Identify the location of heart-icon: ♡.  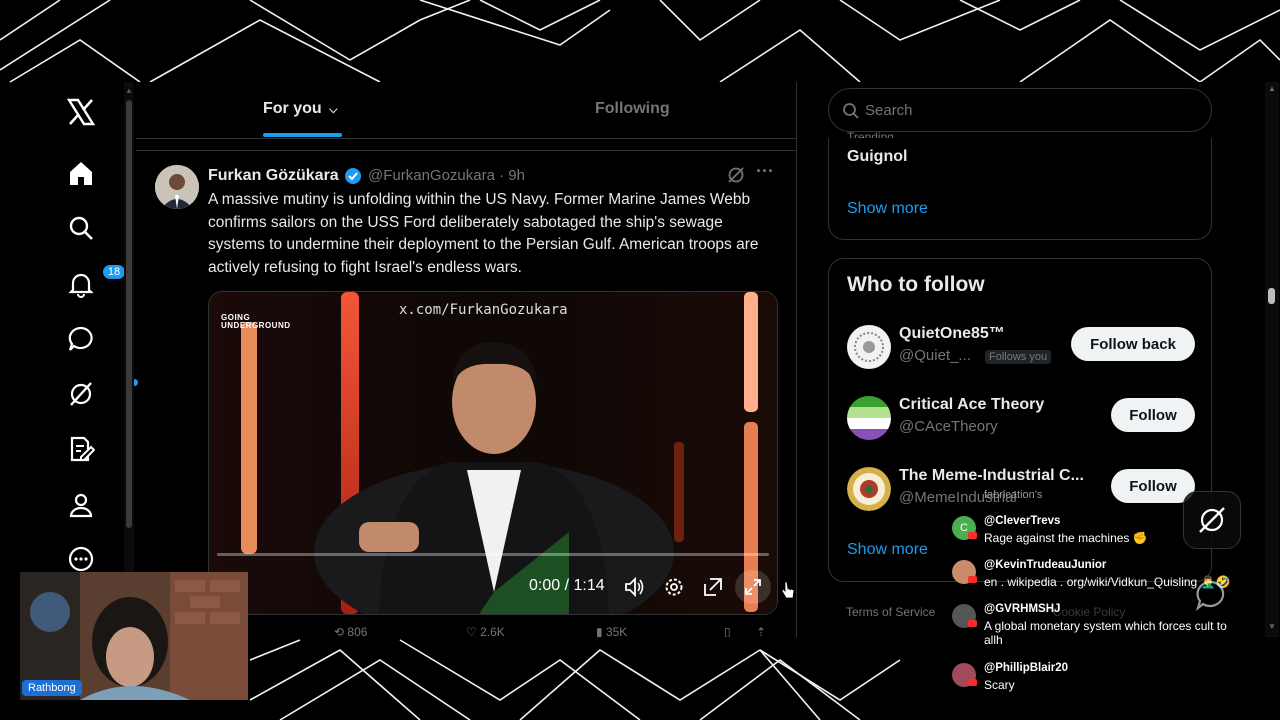
(473, 631).